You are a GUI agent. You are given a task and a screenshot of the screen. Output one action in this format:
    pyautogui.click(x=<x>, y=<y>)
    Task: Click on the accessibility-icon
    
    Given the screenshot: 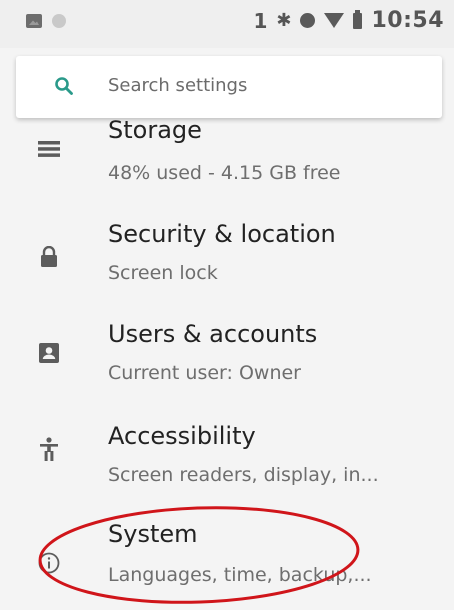 What is the action you would take?
    pyautogui.click(x=49, y=449)
    